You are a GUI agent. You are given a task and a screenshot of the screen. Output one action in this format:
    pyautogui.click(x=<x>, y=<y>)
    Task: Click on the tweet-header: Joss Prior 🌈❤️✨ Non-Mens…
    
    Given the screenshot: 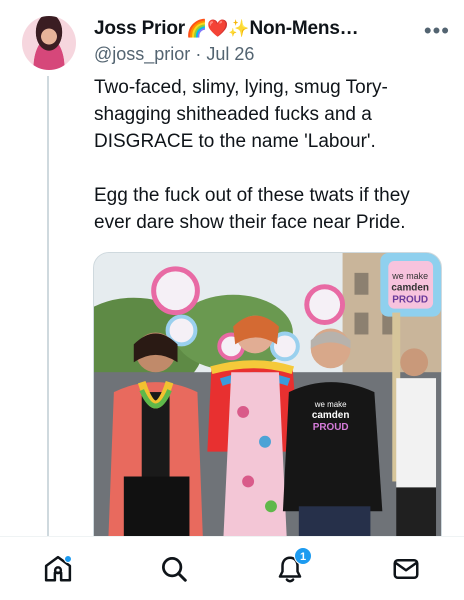 What is the action you would take?
    pyautogui.click(x=274, y=29)
    